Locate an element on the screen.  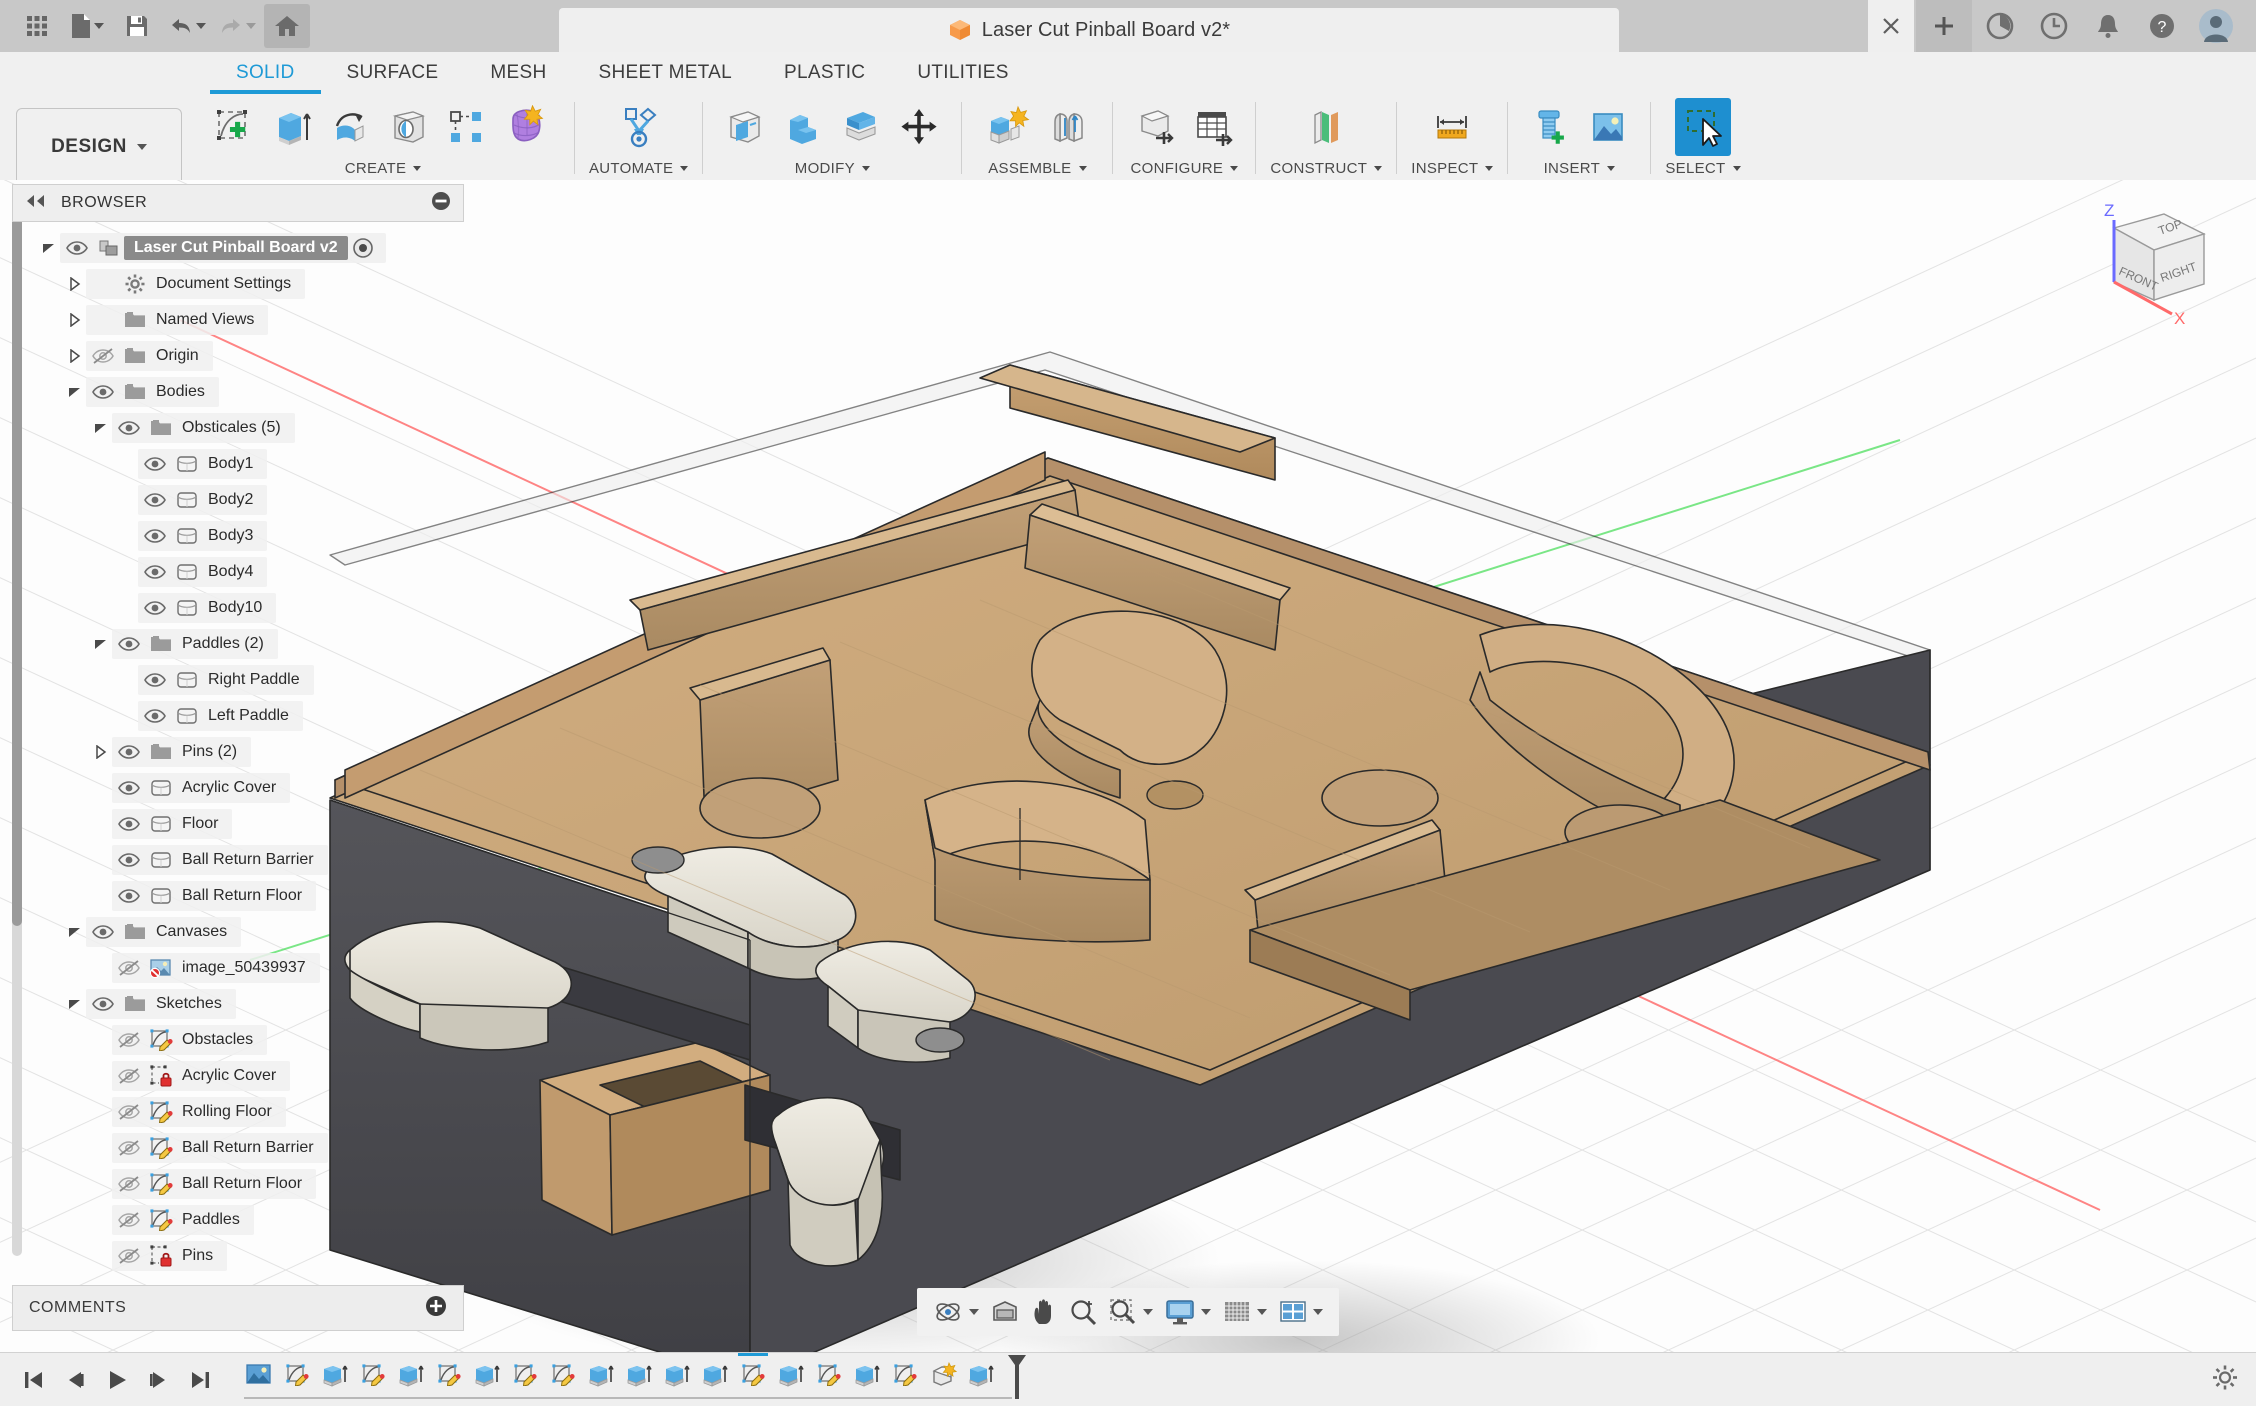
select-tool-icon is located at coordinates (1702, 127).